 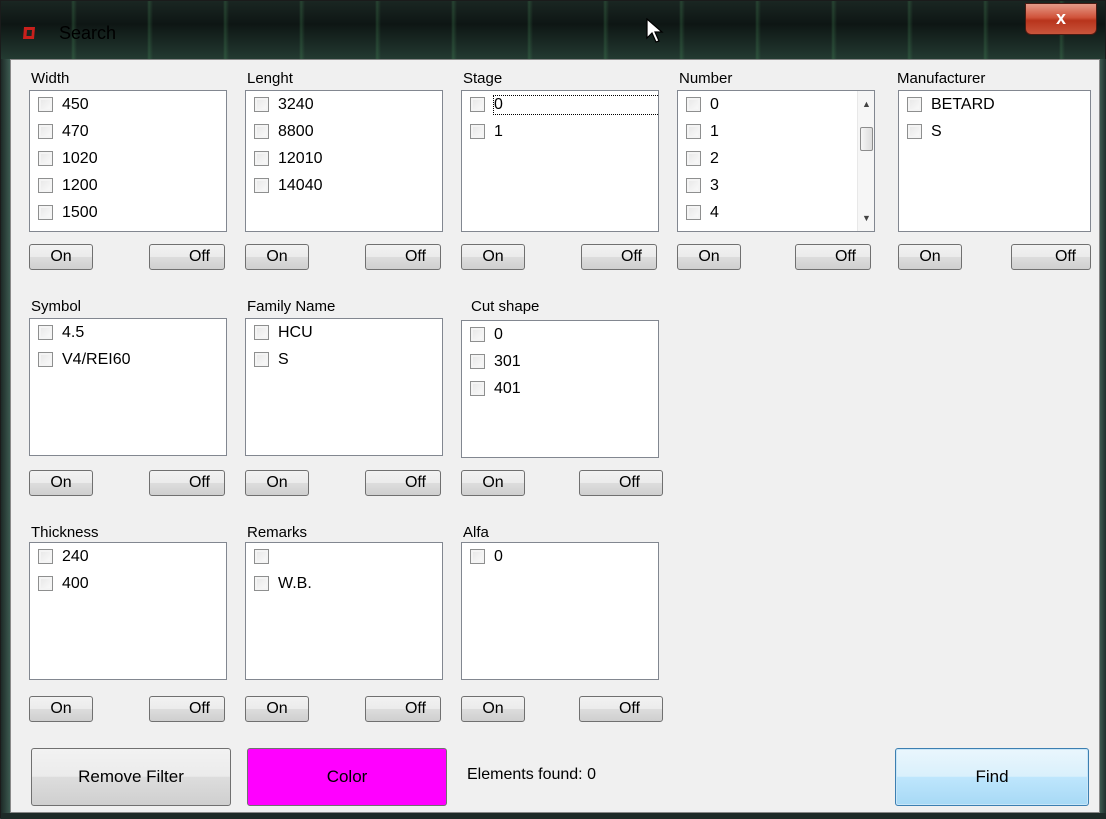 What do you see at coordinates (128, 158) in the screenshot?
I see `list-item: 1020` at bounding box center [128, 158].